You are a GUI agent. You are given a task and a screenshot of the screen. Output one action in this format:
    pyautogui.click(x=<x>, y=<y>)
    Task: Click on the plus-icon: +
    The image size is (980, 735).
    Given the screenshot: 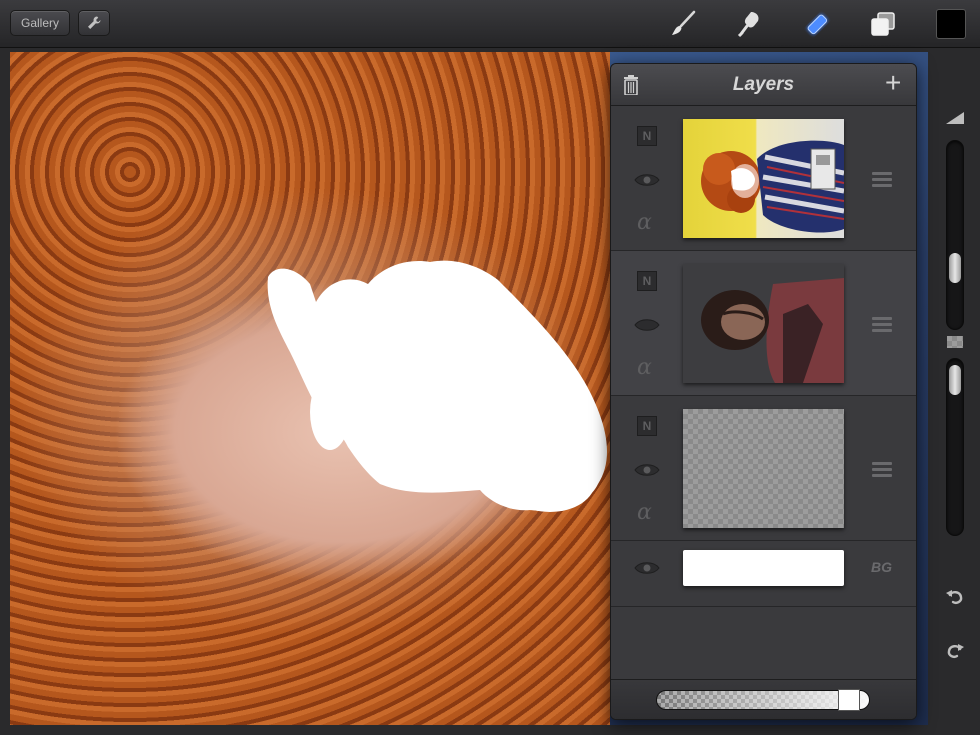 What is the action you would take?
    pyautogui.click(x=893, y=83)
    